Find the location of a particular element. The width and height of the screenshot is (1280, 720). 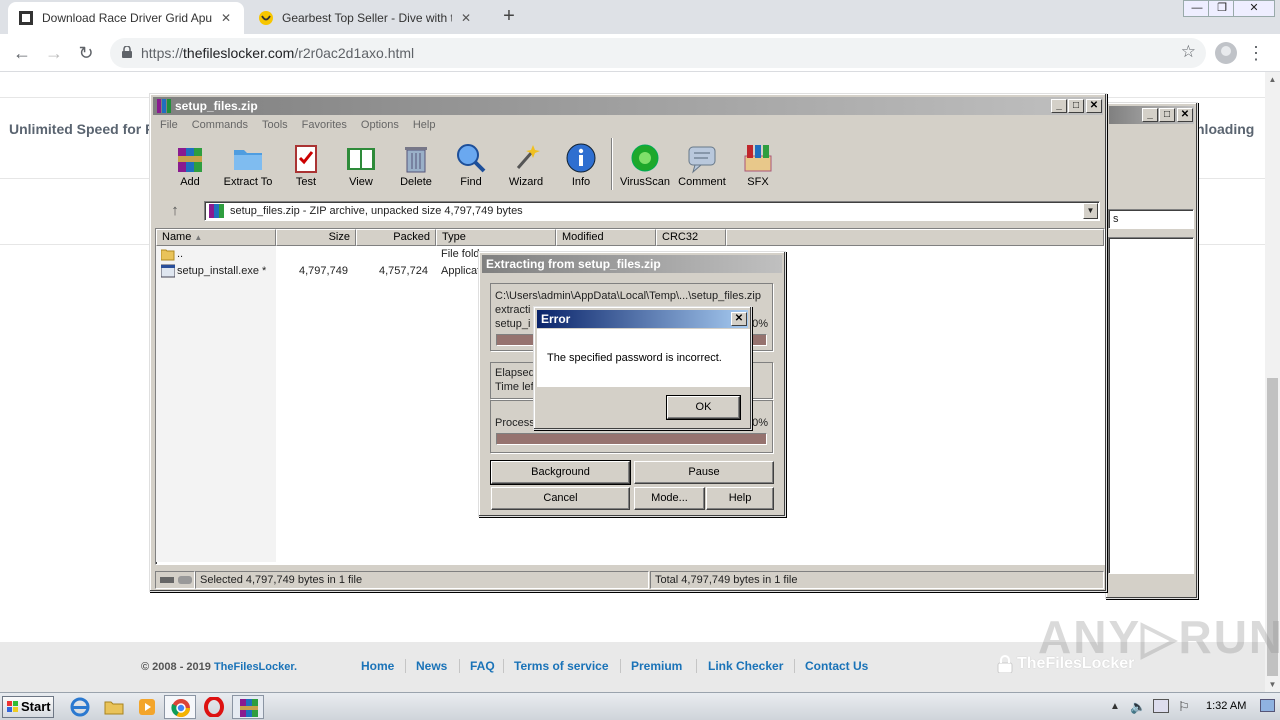

bg-combo-box: s is located at coordinates (1151, 219).